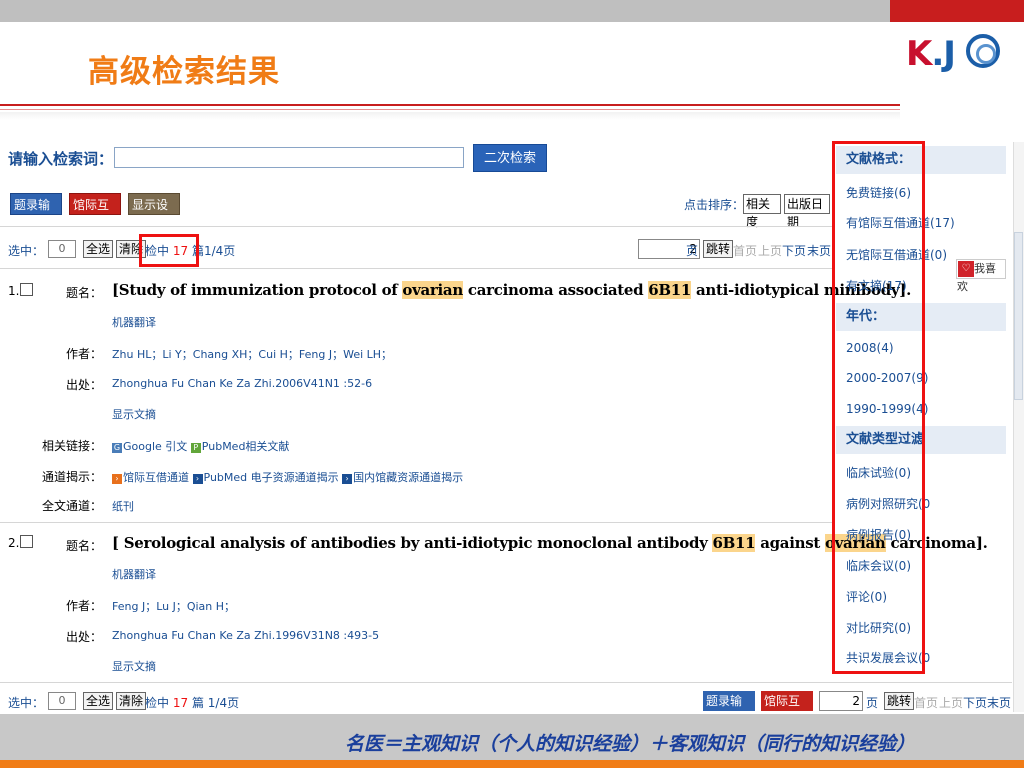 Image resolution: width=1024 pixels, height=768 pixels. I want to click on google-citation-link: Google 引文, so click(155, 446).